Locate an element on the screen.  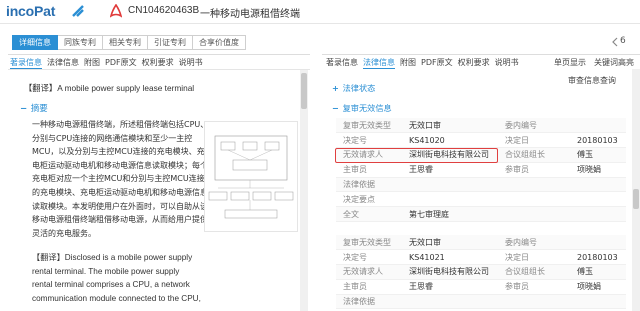
left-nav-bibliographic: 著录信息 is located at coordinates (26, 63).